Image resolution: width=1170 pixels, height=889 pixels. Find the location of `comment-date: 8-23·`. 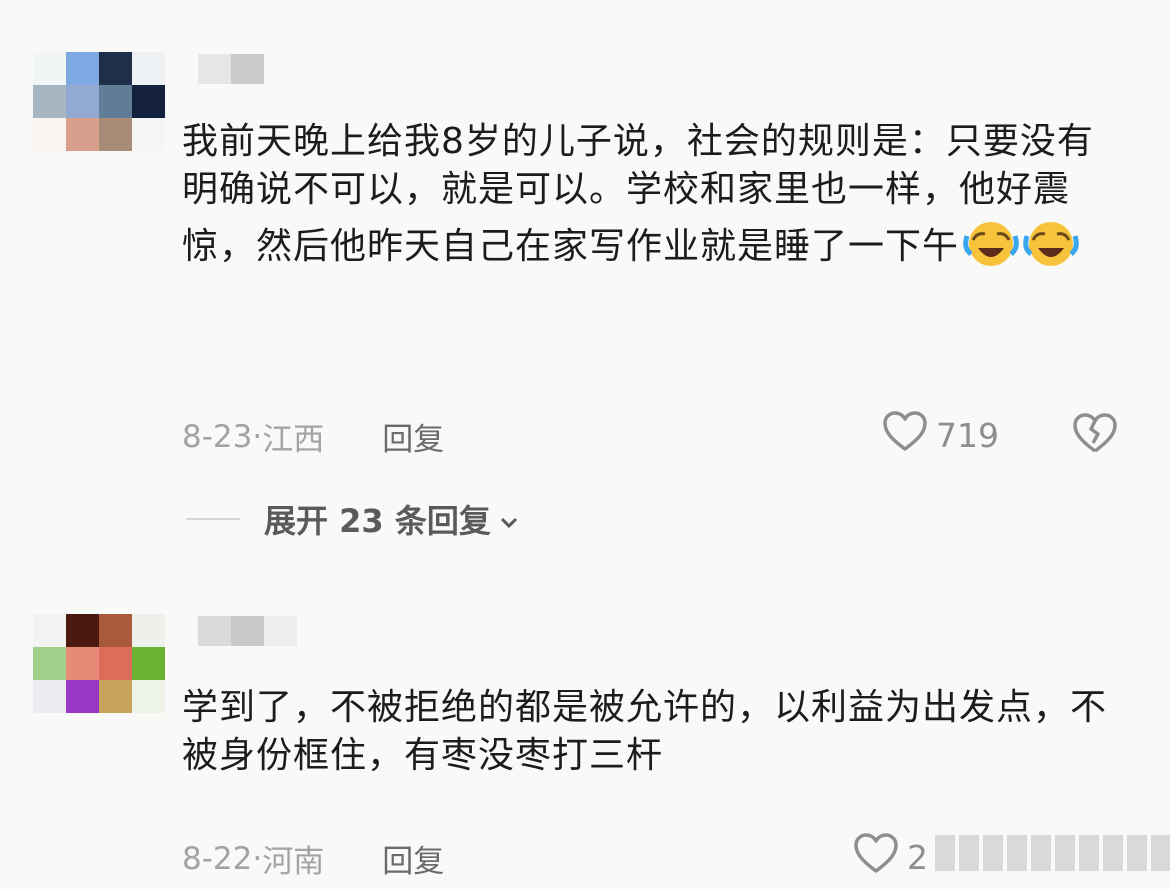

comment-date: 8-23· is located at coordinates (222, 436).